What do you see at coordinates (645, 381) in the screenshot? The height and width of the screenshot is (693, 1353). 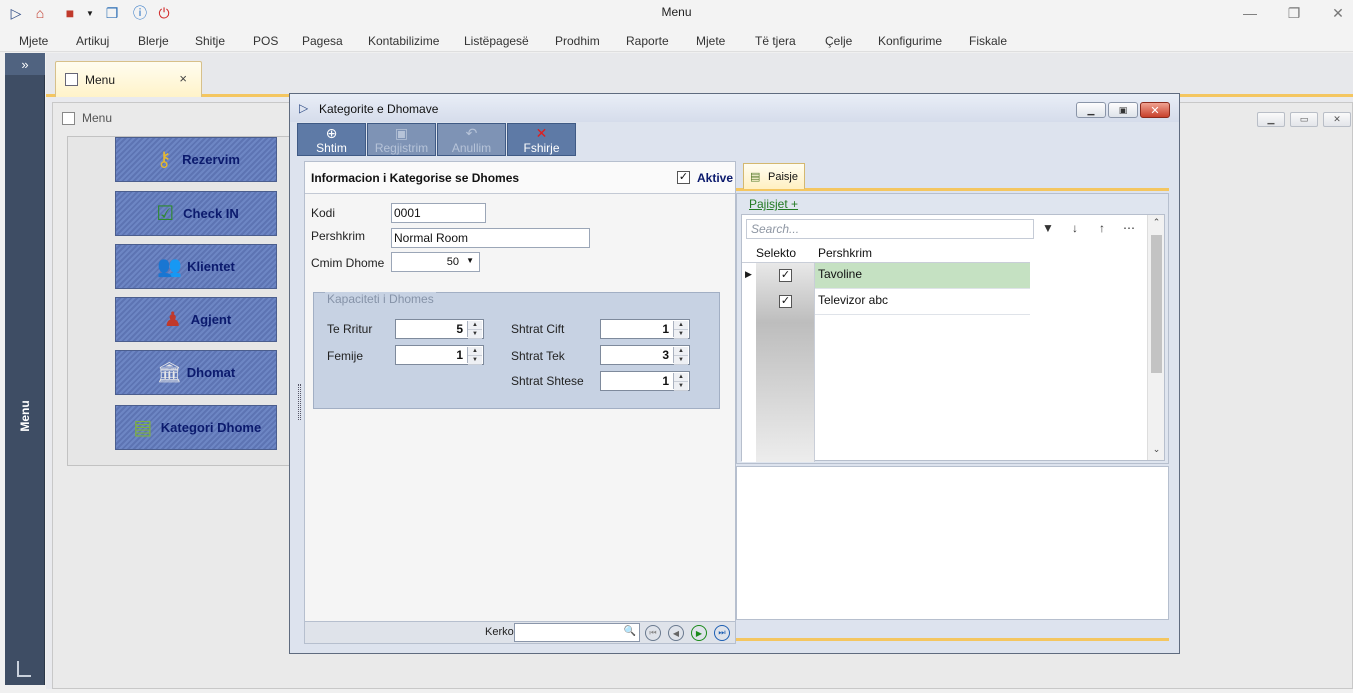 I see `shtrat-shtese-stepper: 1 ▲ ▼` at bounding box center [645, 381].